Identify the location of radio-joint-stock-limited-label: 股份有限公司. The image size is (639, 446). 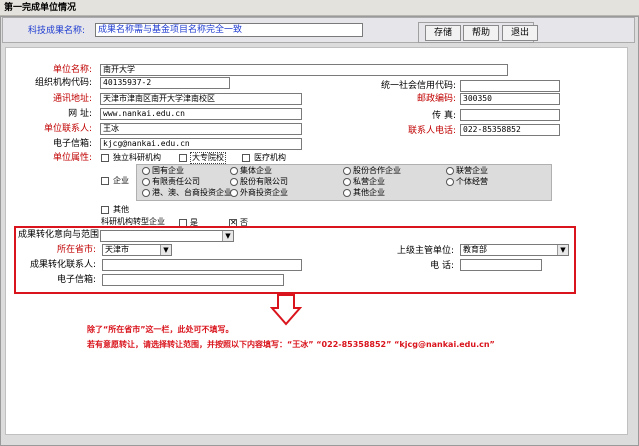
(264, 181).